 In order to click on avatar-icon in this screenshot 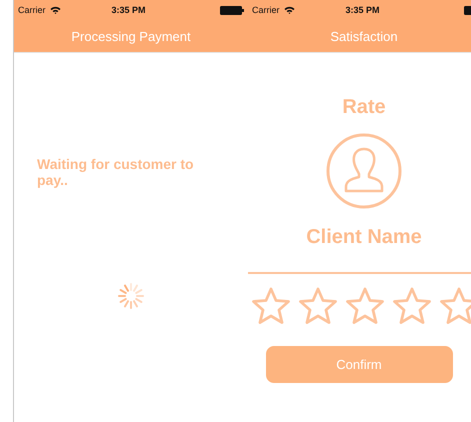, I will do `click(364, 171)`.